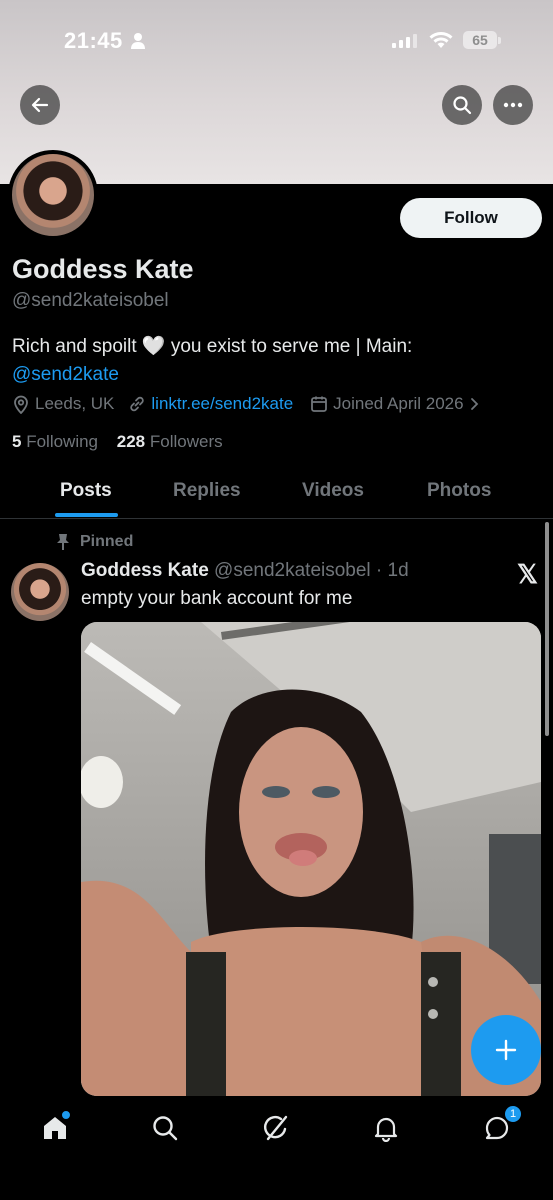 This screenshot has height=1200, width=553. I want to click on search-button, so click(462, 105).